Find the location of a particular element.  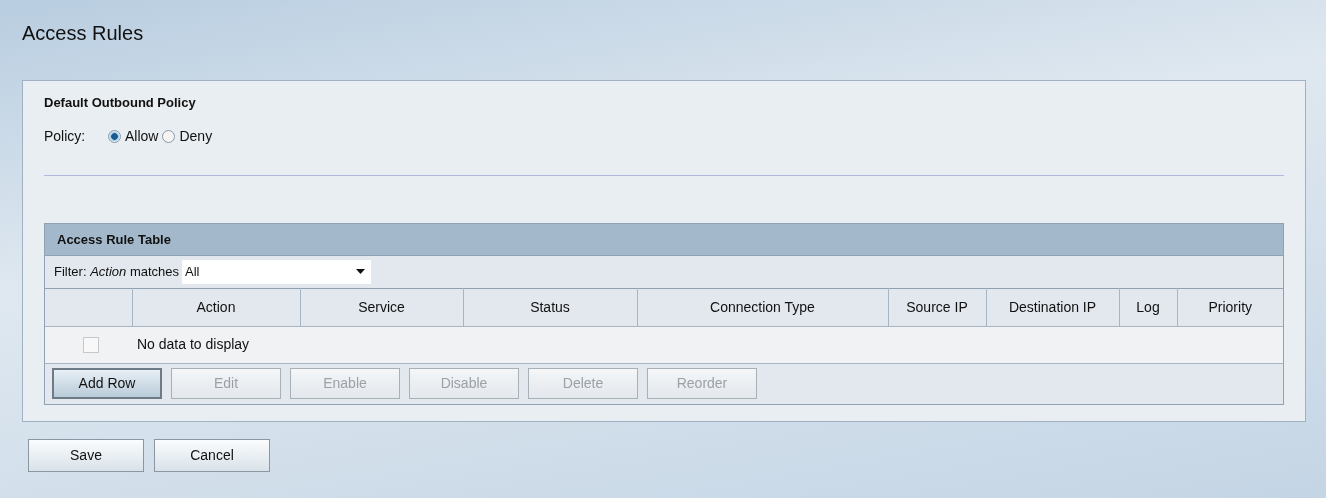

table-title: Access Rule Table is located at coordinates (664, 239).